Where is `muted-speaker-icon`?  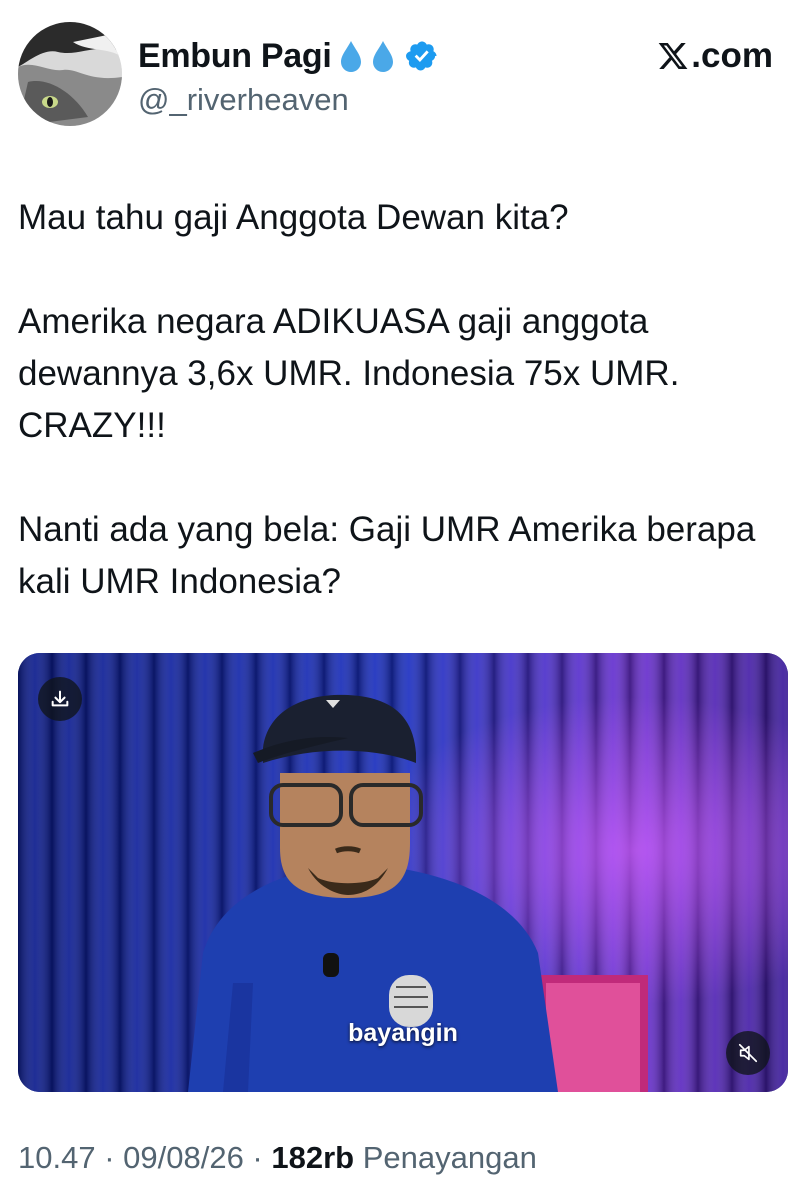
muted-speaker-icon is located at coordinates (748, 1053).